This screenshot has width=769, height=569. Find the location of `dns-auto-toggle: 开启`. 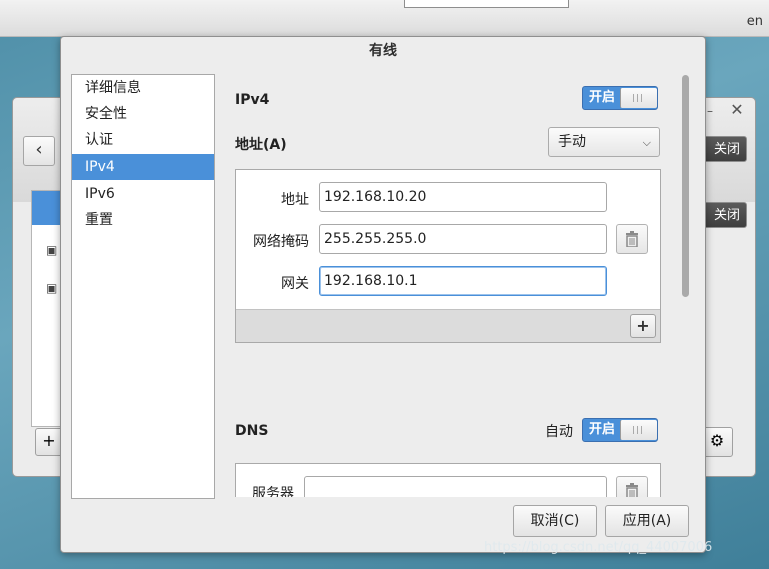

dns-auto-toggle: 开启 is located at coordinates (620, 430).